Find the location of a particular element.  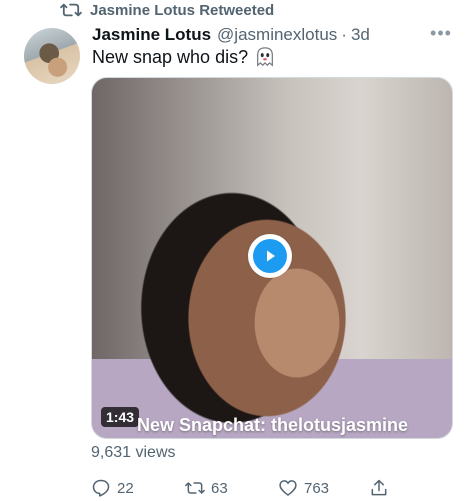

like-count: 763 is located at coordinates (317, 488).